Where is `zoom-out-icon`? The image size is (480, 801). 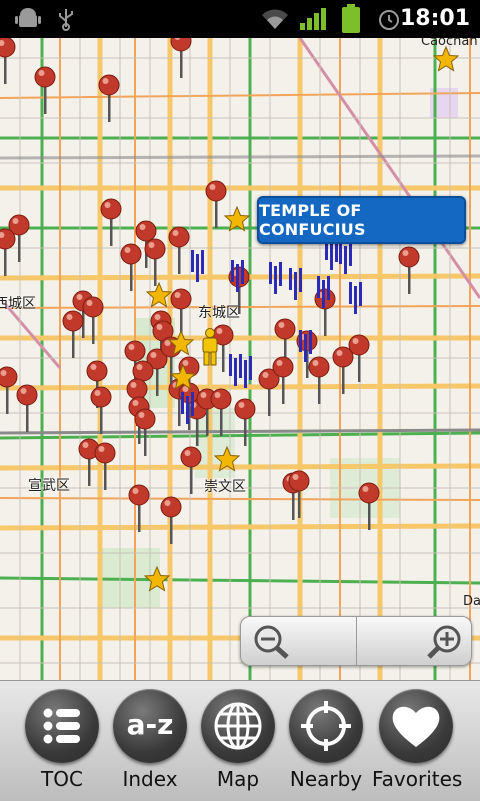 zoom-out-icon is located at coordinates (271, 642).